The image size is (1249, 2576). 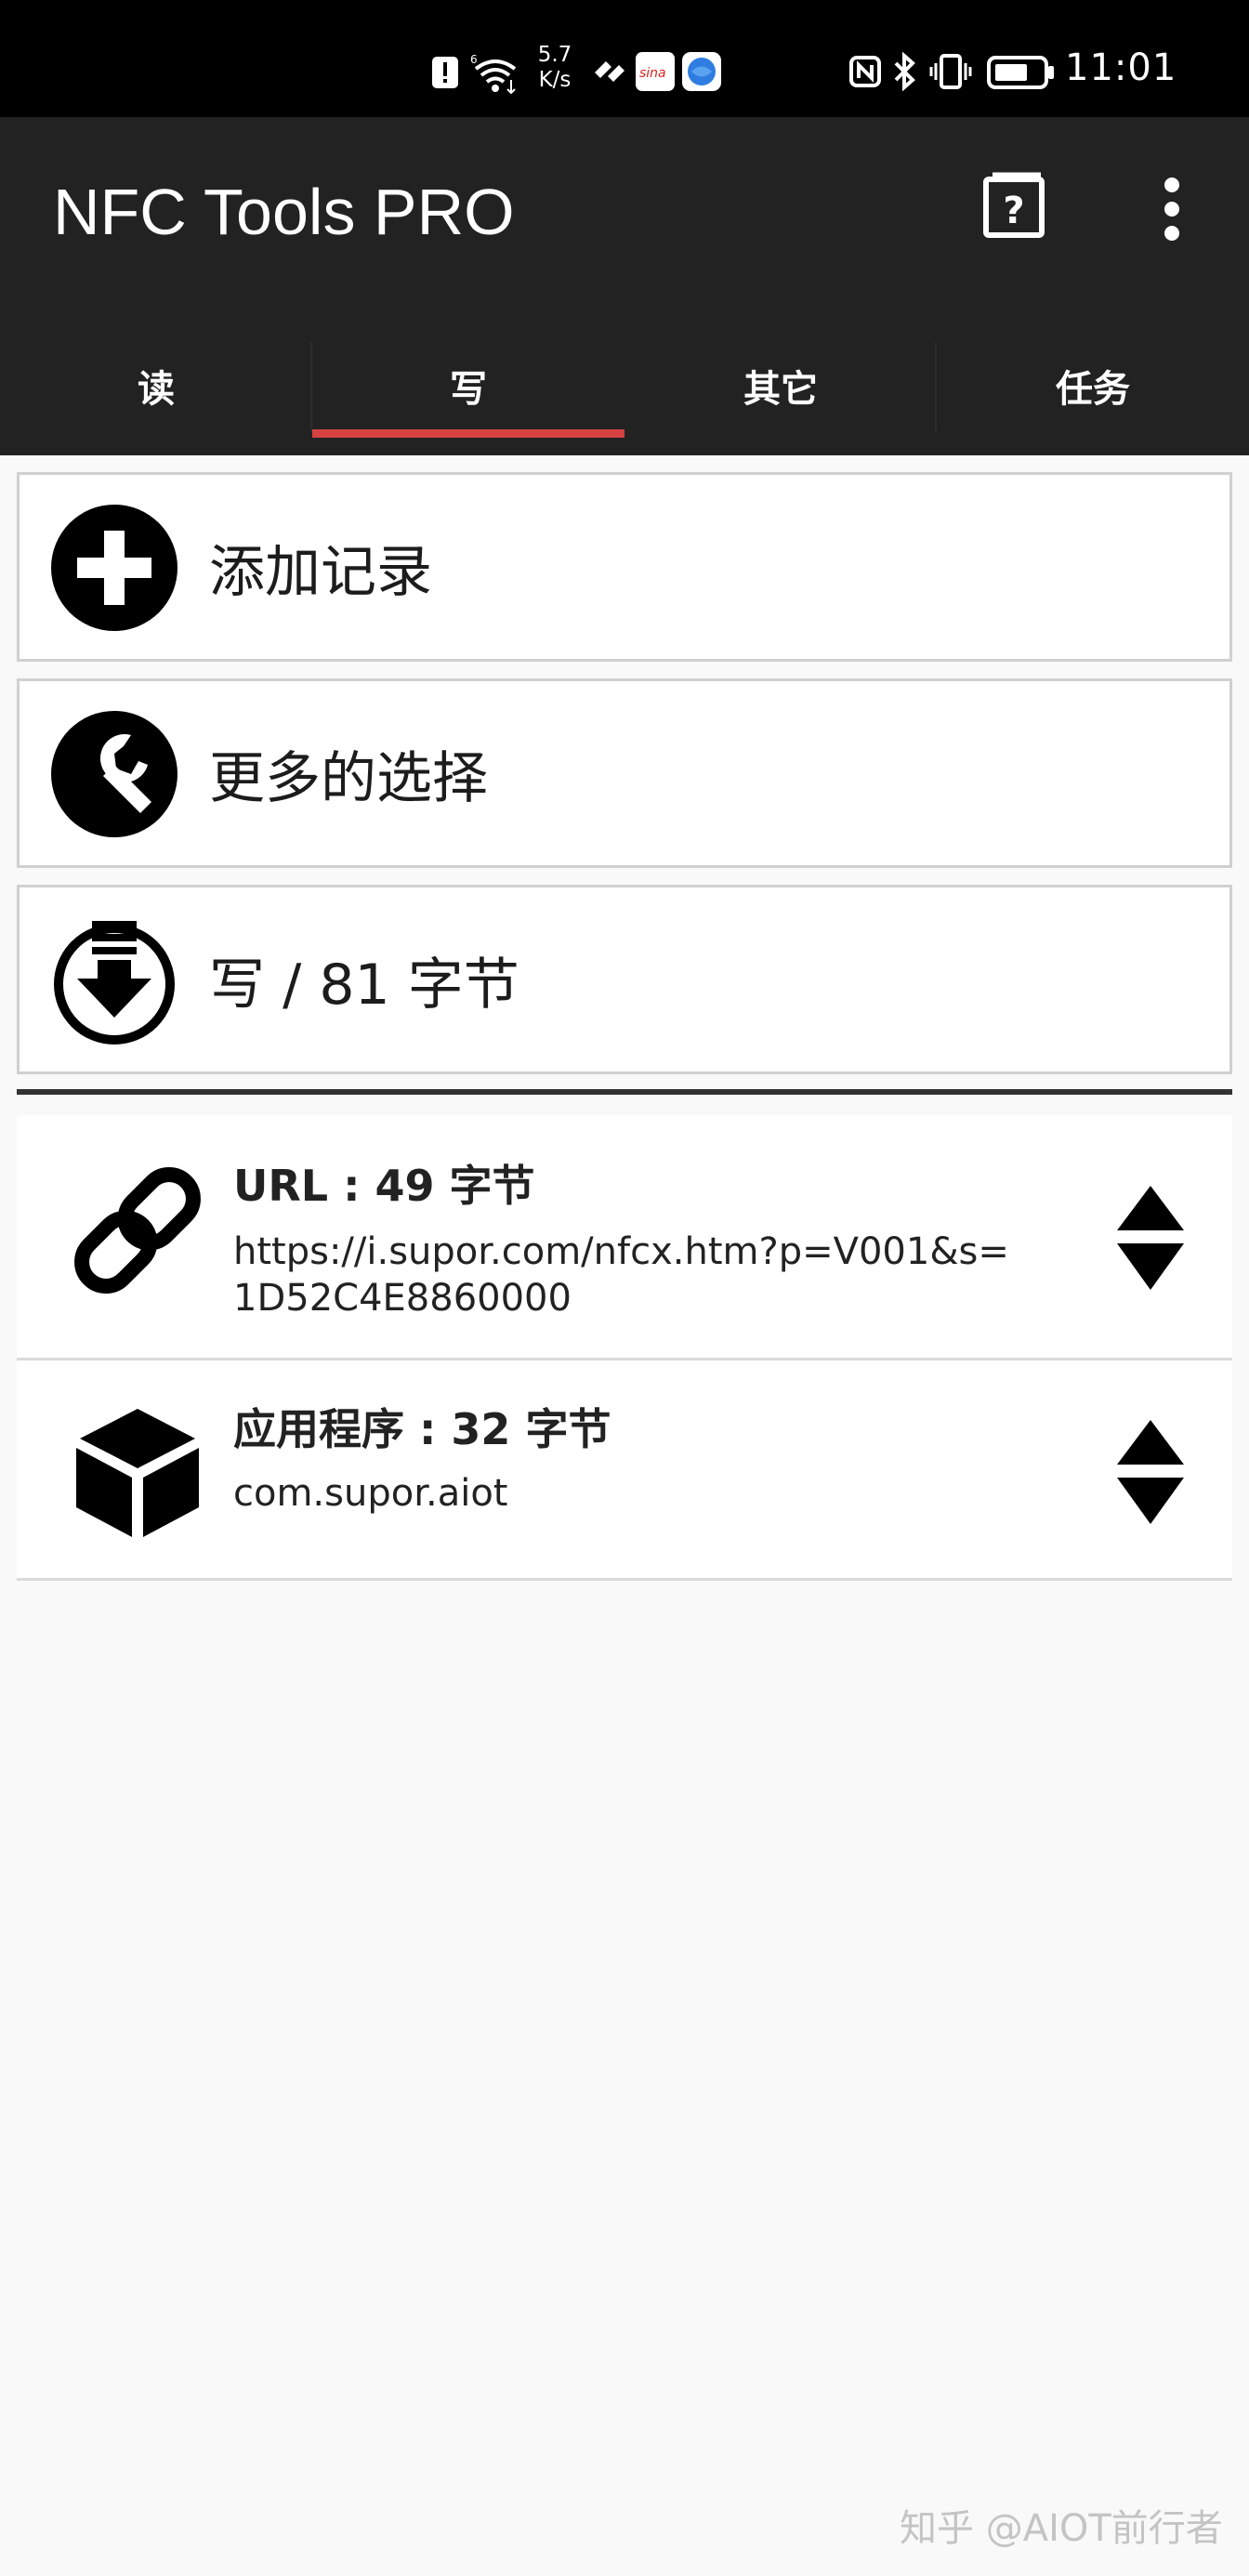 I want to click on bluetooth-icon, so click(x=904, y=71).